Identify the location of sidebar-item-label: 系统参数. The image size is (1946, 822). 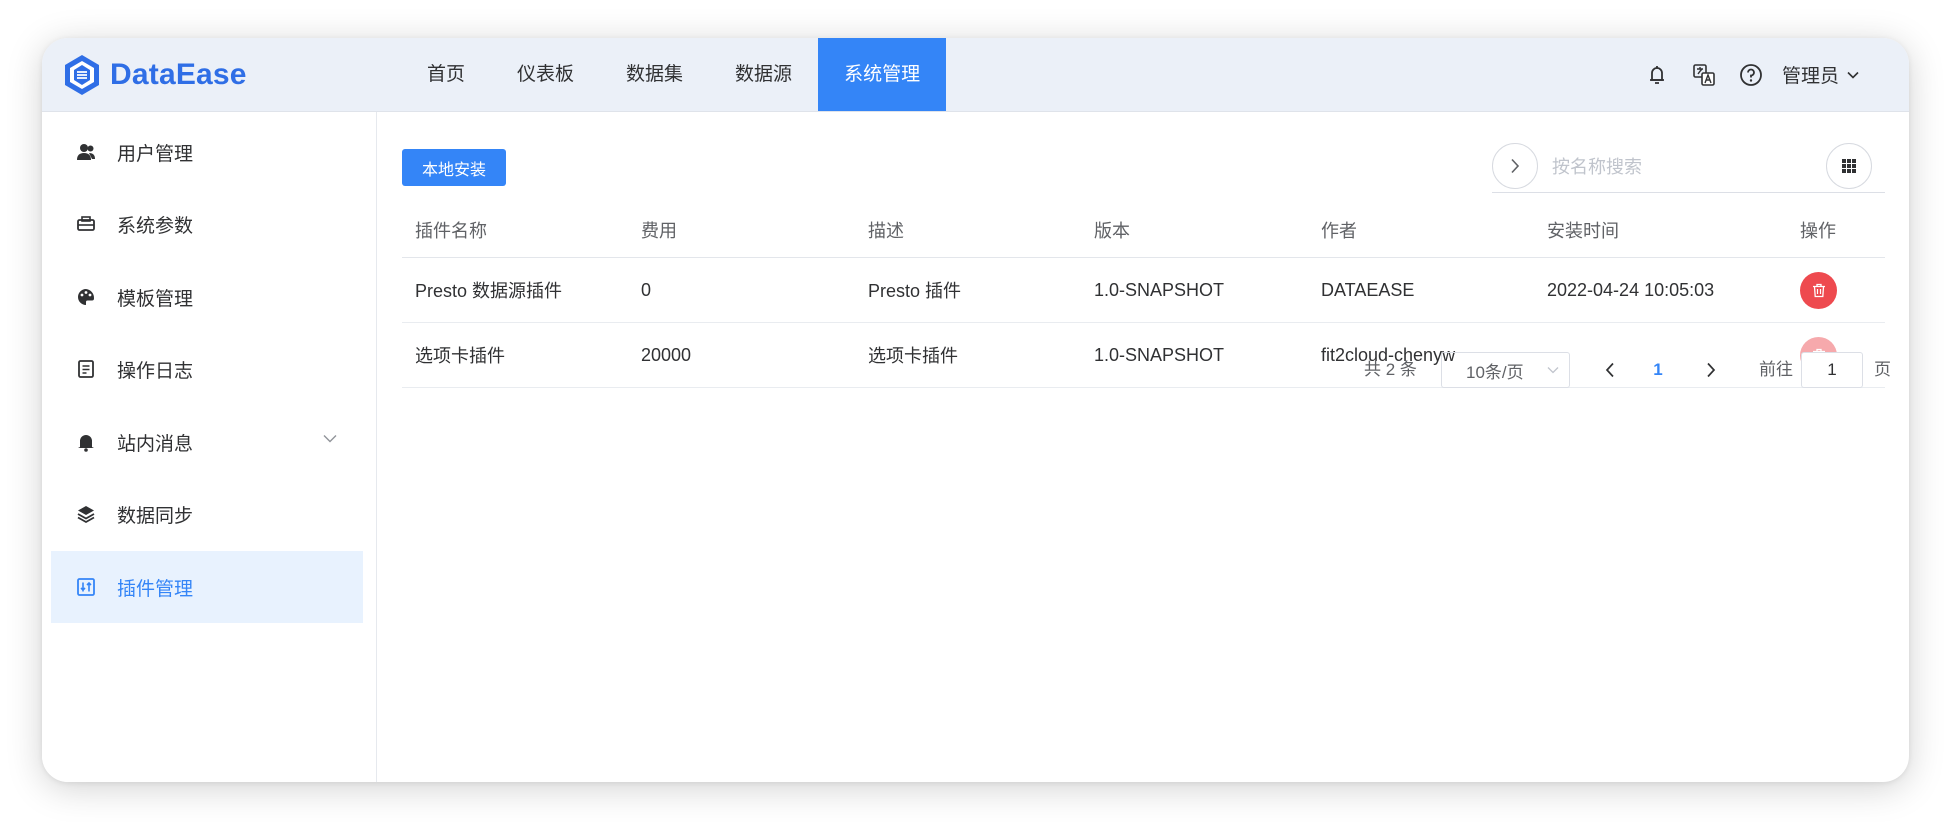
(155, 226).